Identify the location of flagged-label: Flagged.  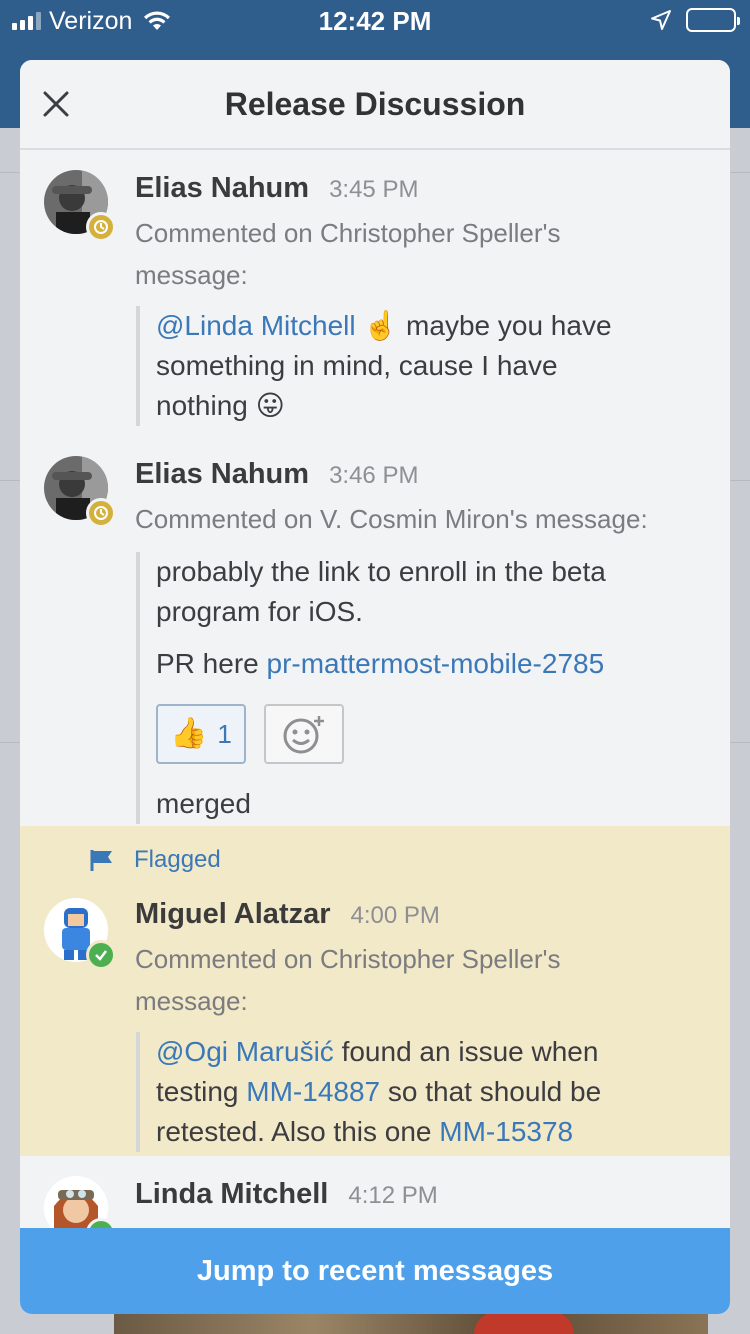
(177, 859).